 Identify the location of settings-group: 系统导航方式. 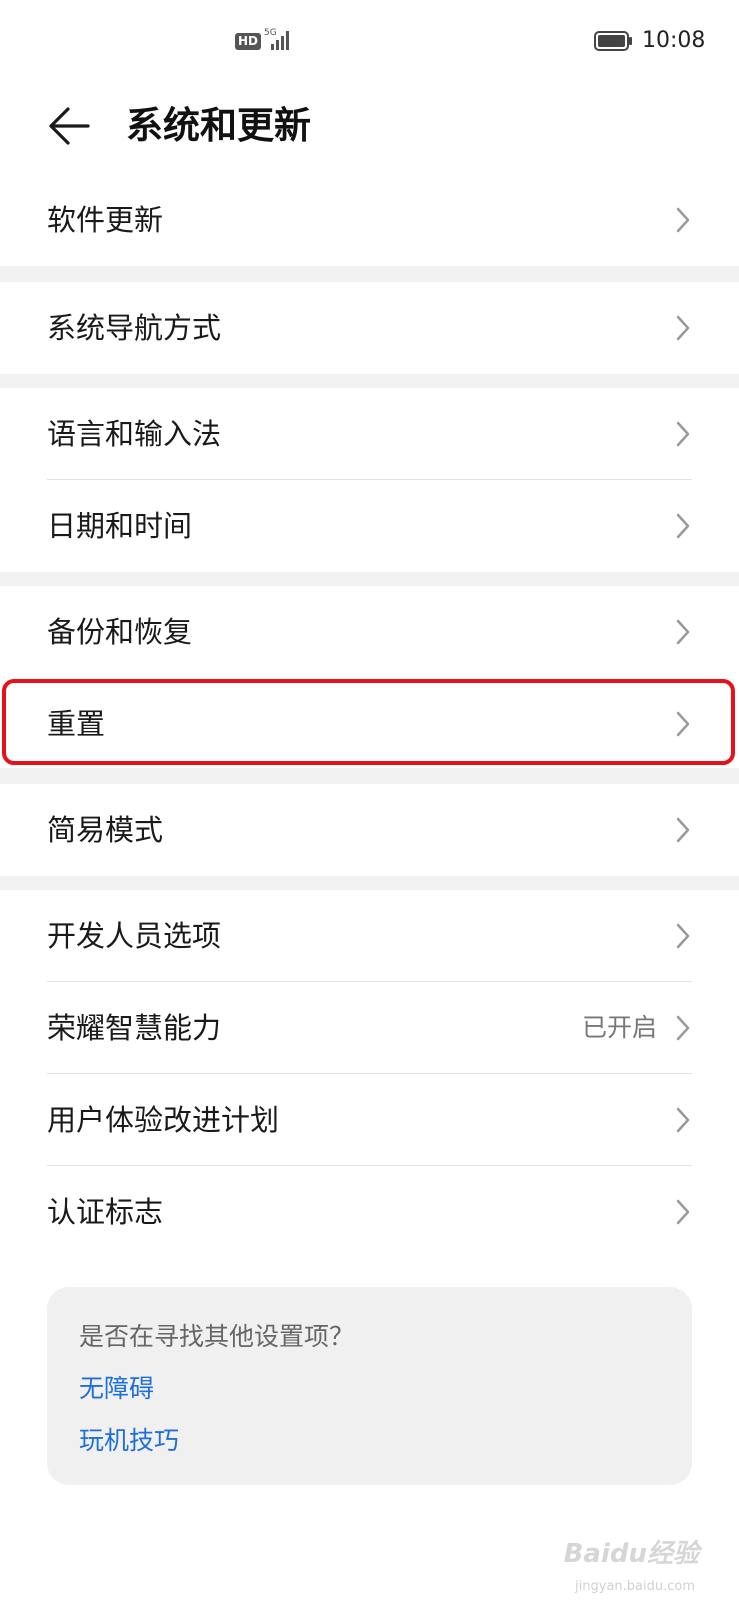
(369, 328).